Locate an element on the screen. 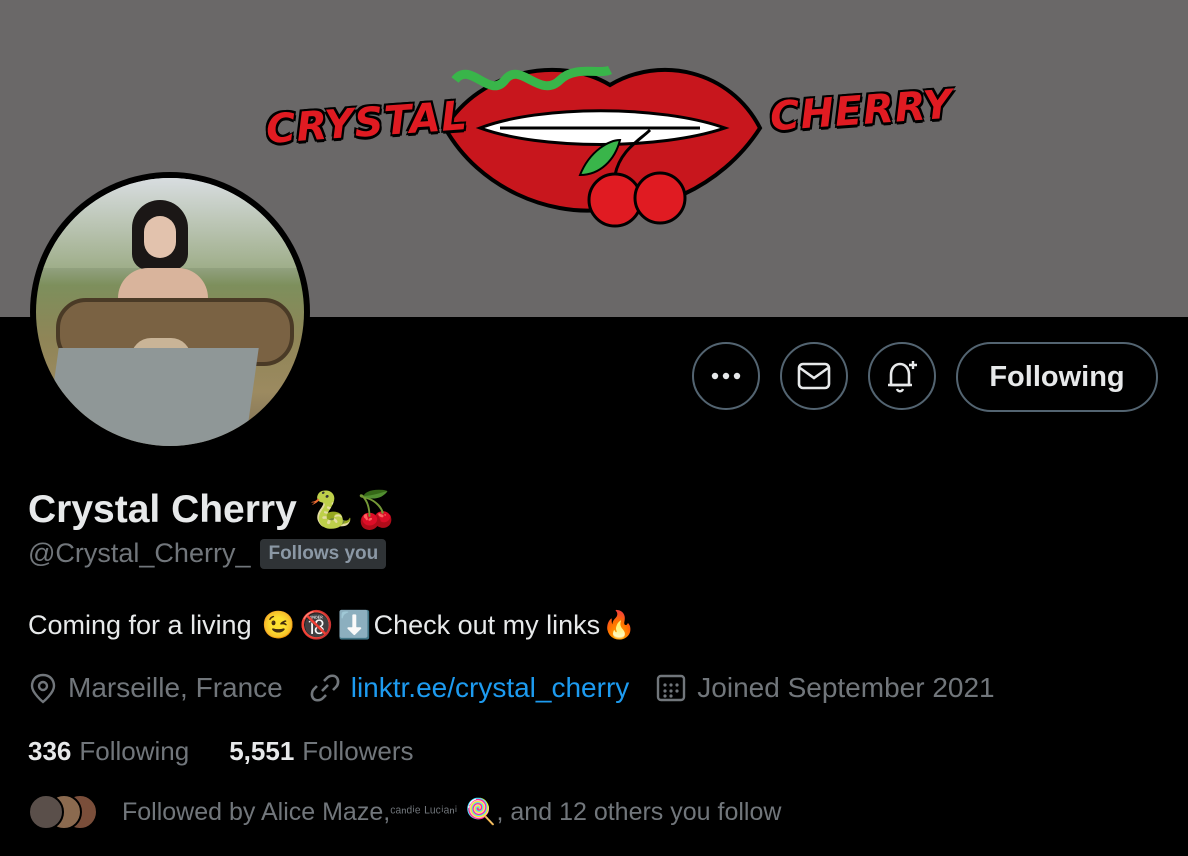  message-button is located at coordinates (814, 376).